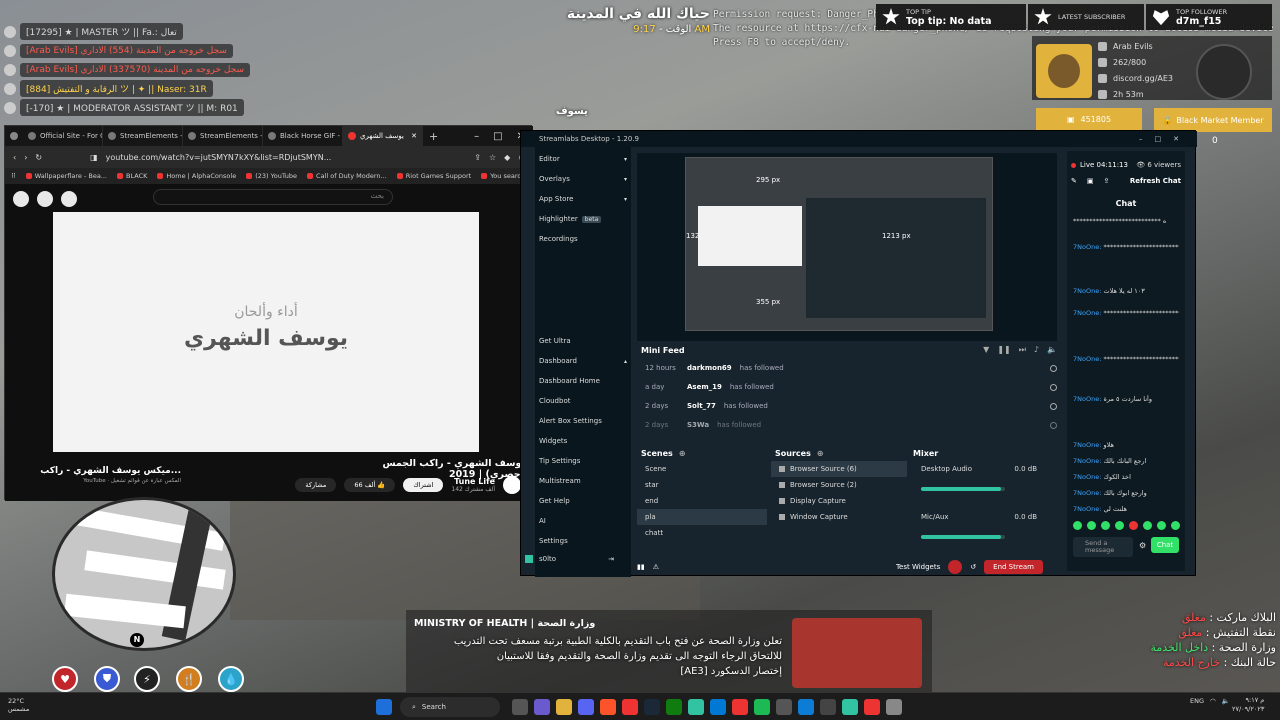 This screenshot has width=1280, height=720. Describe the element at coordinates (583, 481) in the screenshot. I see `nav-multistream: Multistream` at that location.